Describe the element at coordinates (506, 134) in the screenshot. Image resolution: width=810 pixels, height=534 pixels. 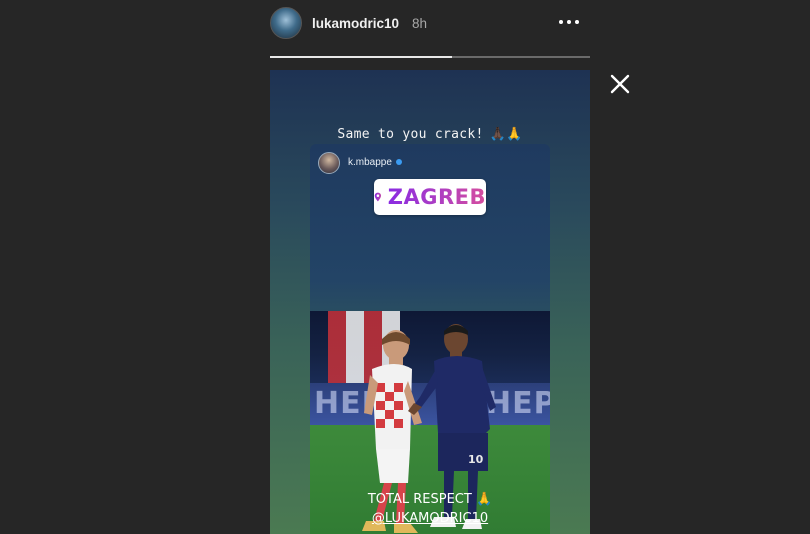
I see `prayer-hands-emoji: 🙏🏿🙏` at that location.